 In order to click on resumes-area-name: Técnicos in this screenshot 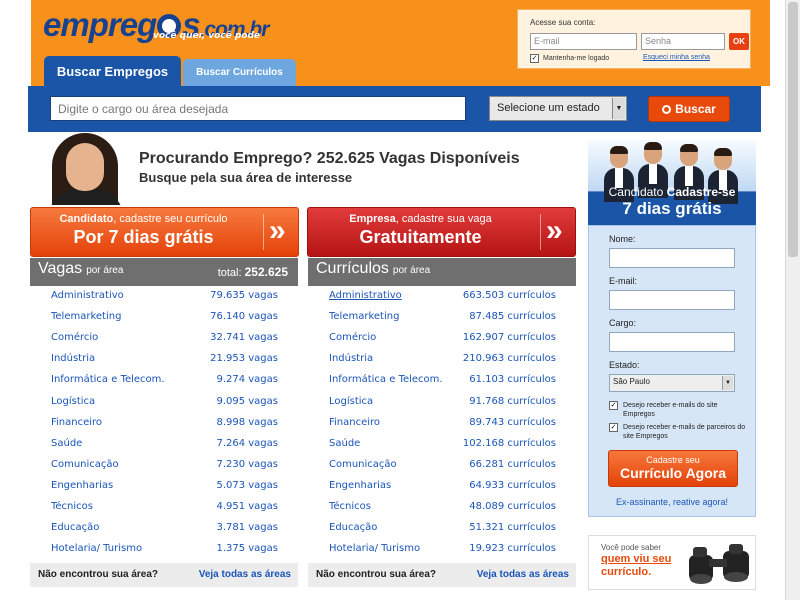, I will do `click(350, 506)`.